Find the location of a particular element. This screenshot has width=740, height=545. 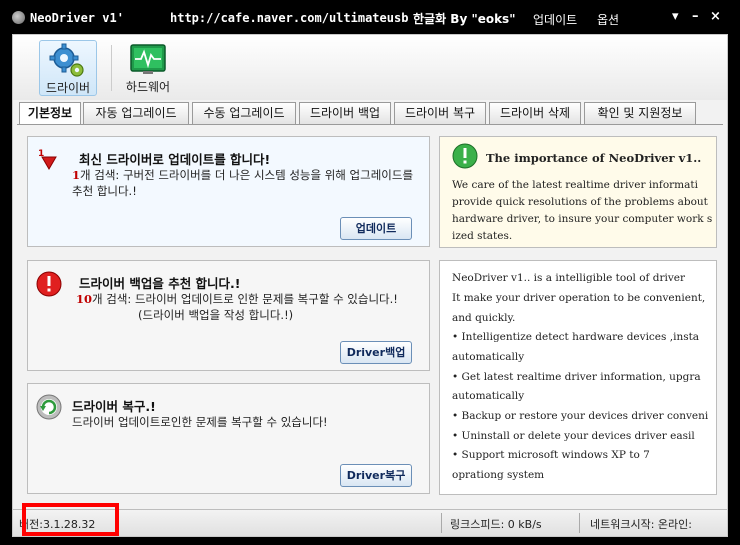

info-icon is located at coordinates (465, 156).